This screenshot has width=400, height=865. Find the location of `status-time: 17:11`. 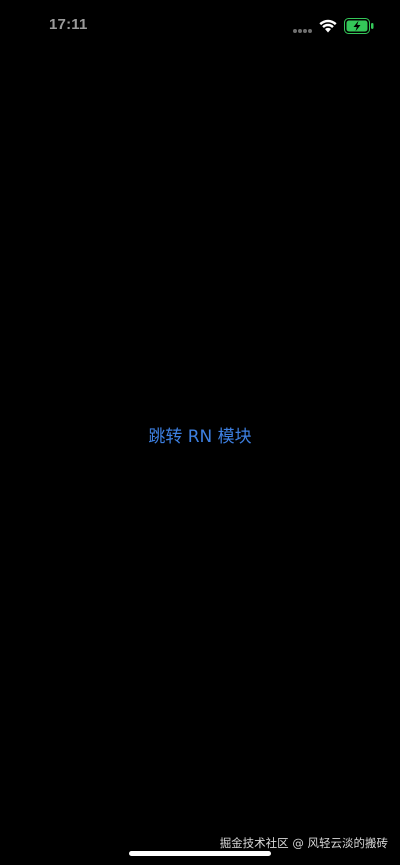

status-time: 17:11 is located at coordinates (68, 24).